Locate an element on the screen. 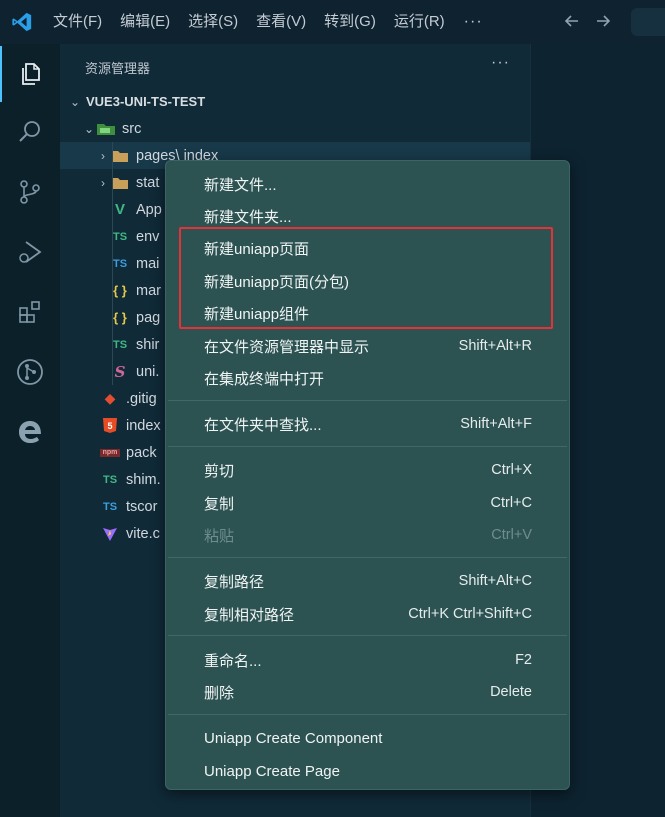  svg-text: 5 is located at coordinates (109, 426).